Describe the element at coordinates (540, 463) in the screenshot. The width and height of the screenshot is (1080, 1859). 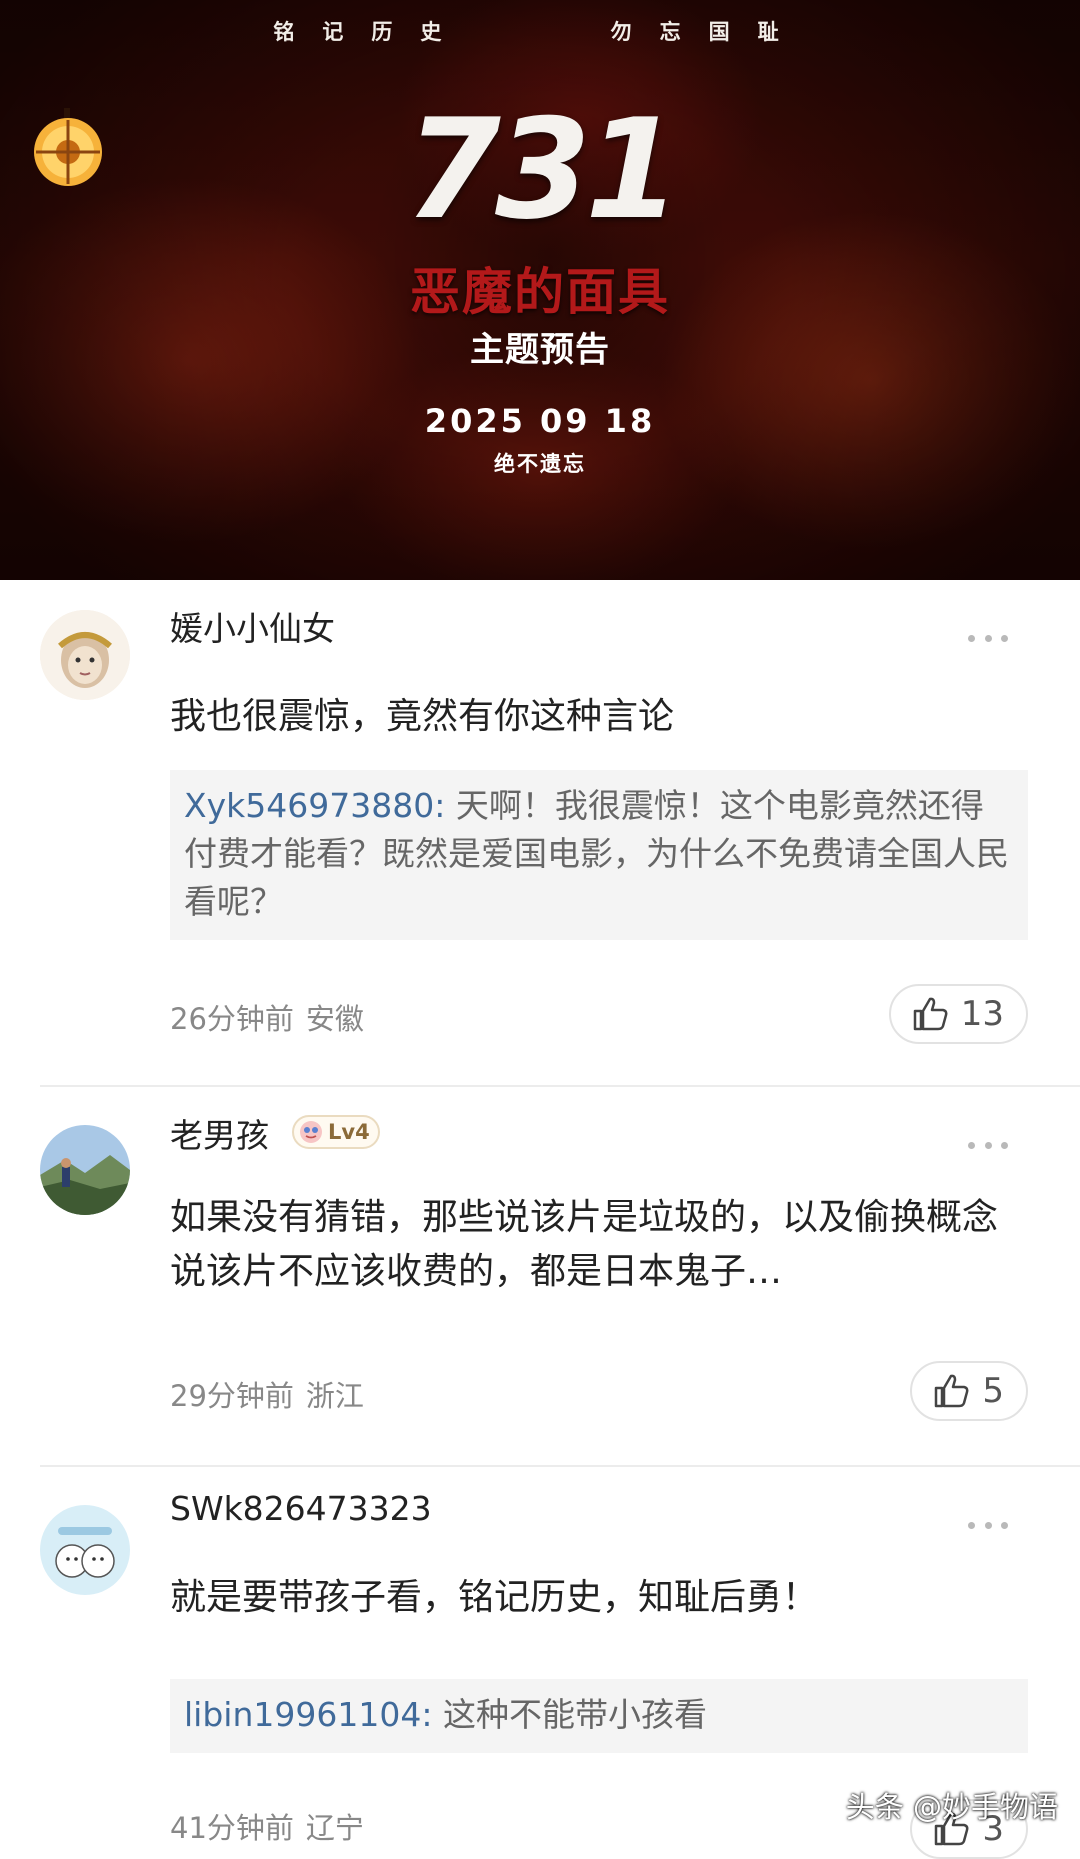
I see `poster-slogan: 绝不遗忘` at that location.